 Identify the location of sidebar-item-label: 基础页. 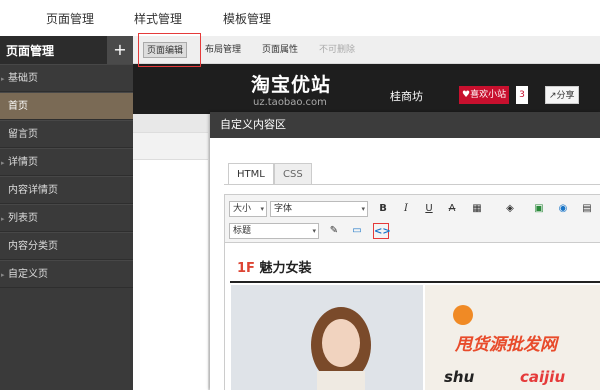
(23, 78).